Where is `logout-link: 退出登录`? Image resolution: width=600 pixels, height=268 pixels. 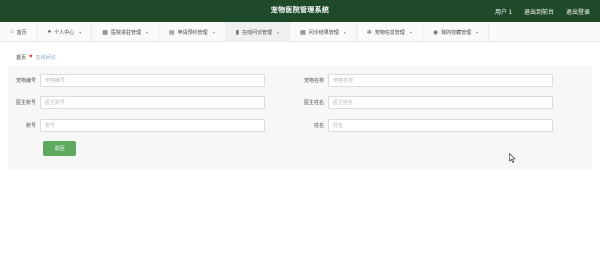
logout-link: 退出登录 is located at coordinates (578, 11).